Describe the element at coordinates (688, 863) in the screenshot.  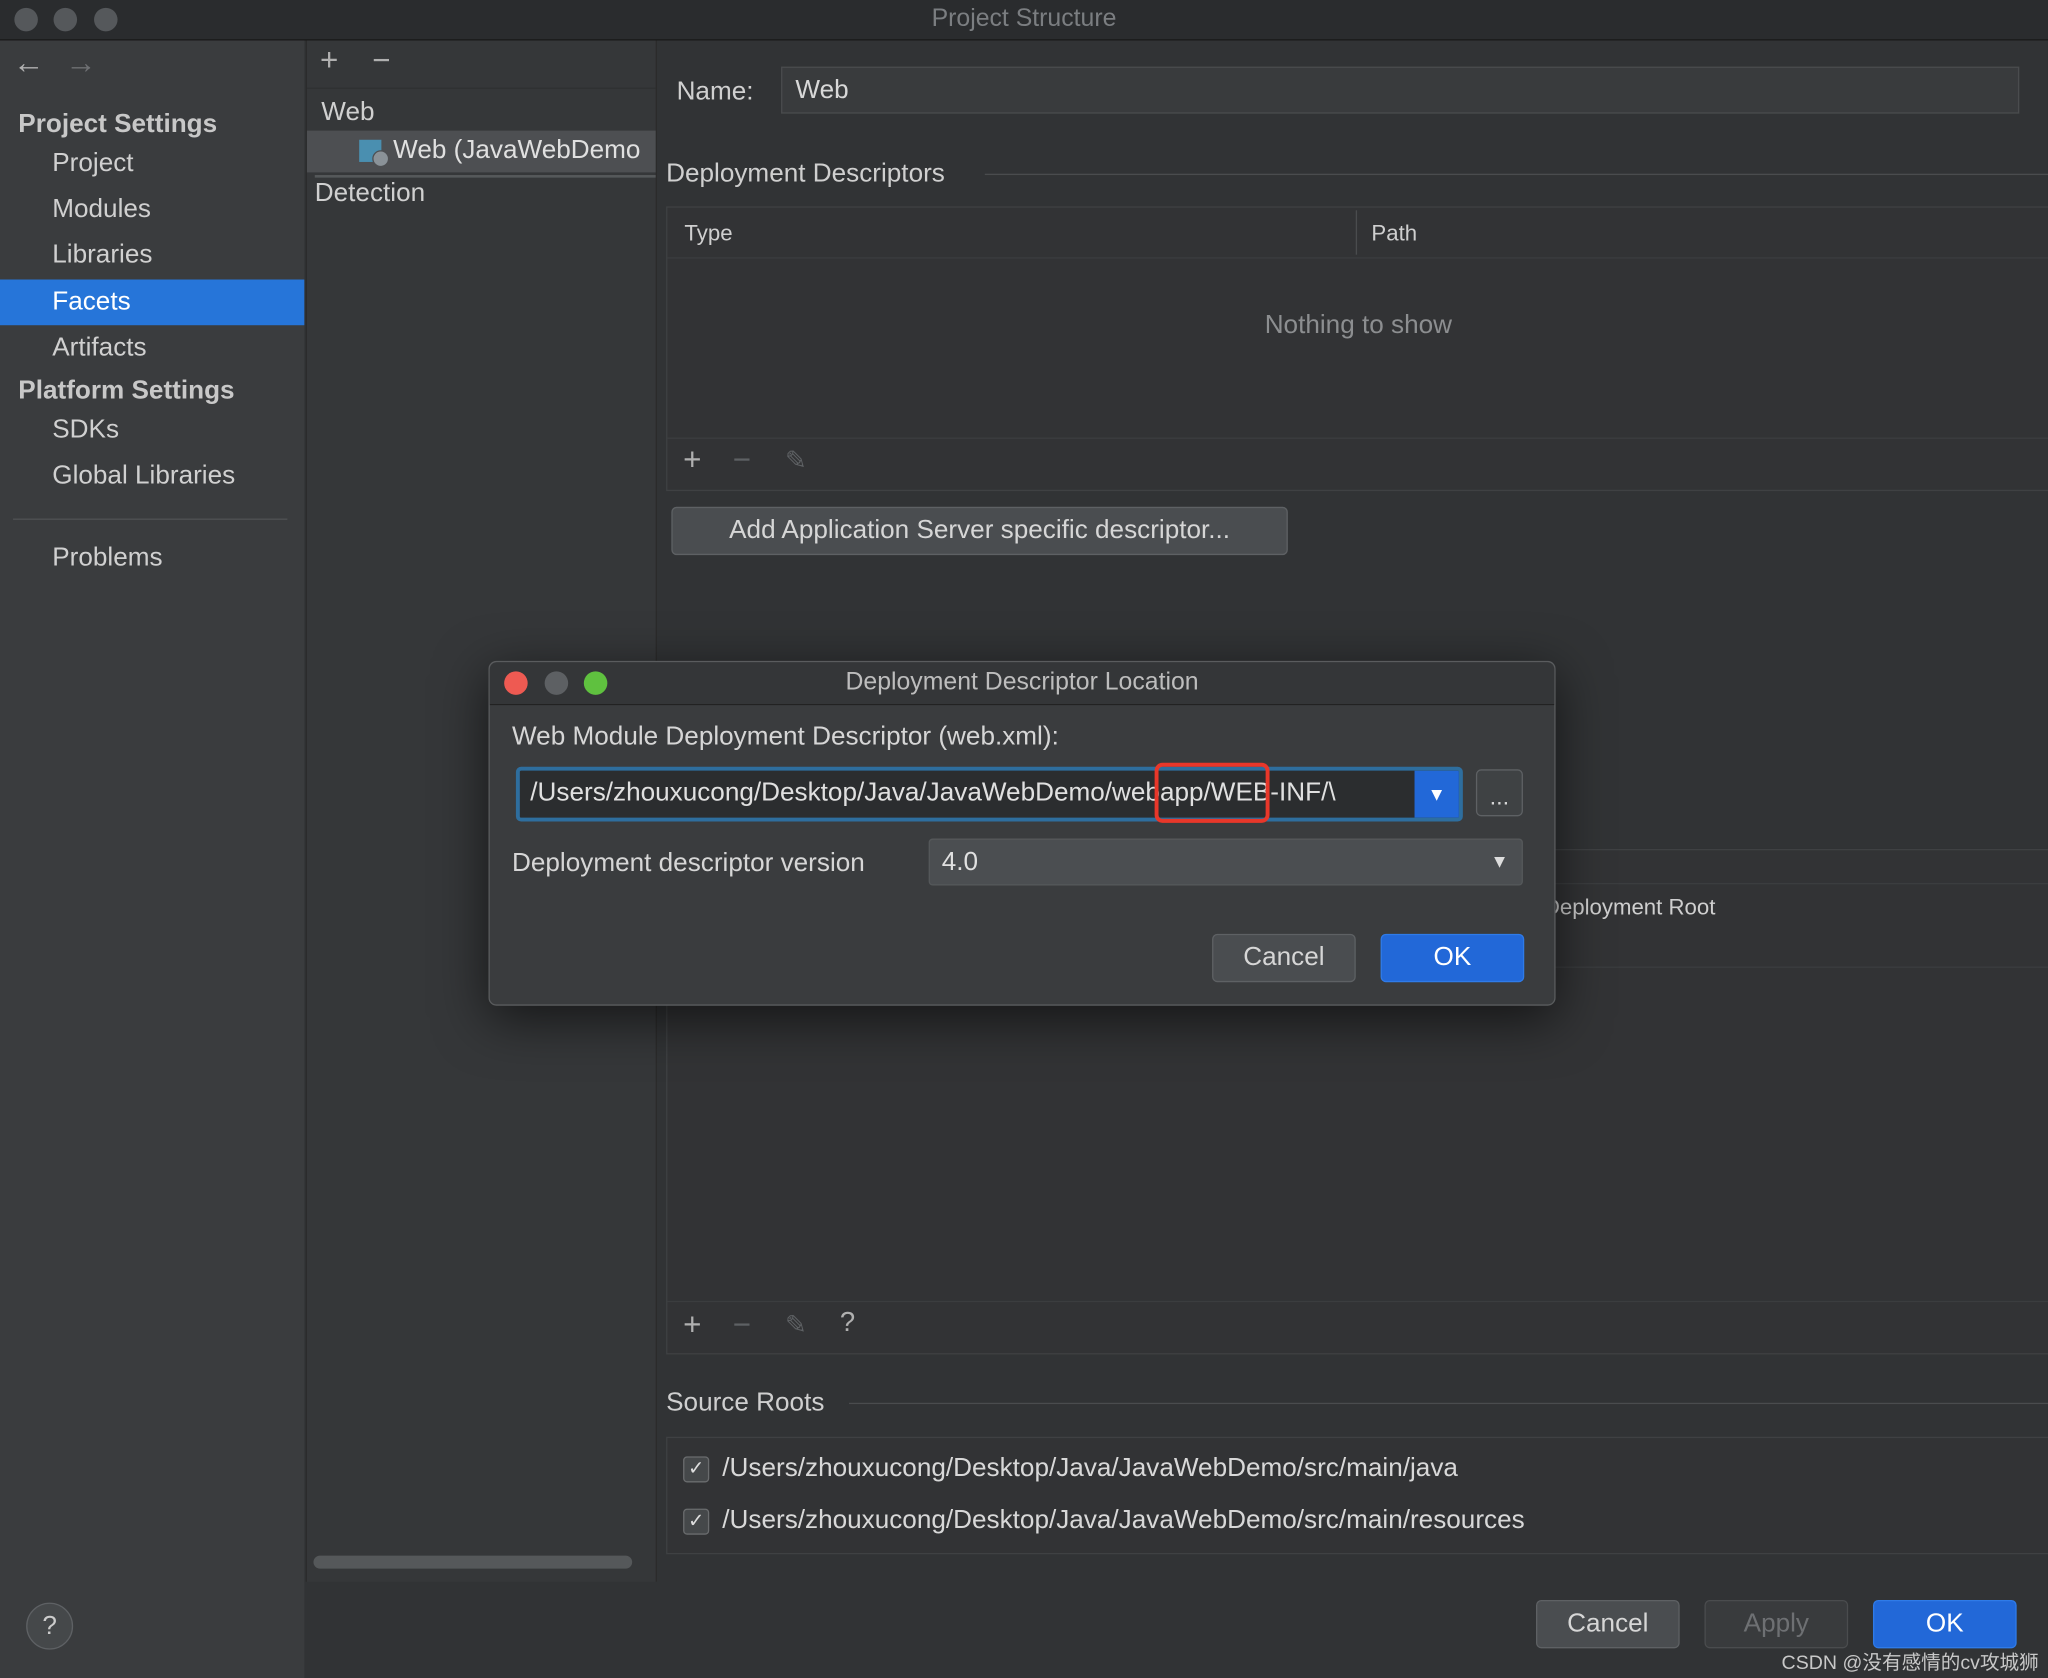
I see `version-label: Deployment descriptor version` at that location.